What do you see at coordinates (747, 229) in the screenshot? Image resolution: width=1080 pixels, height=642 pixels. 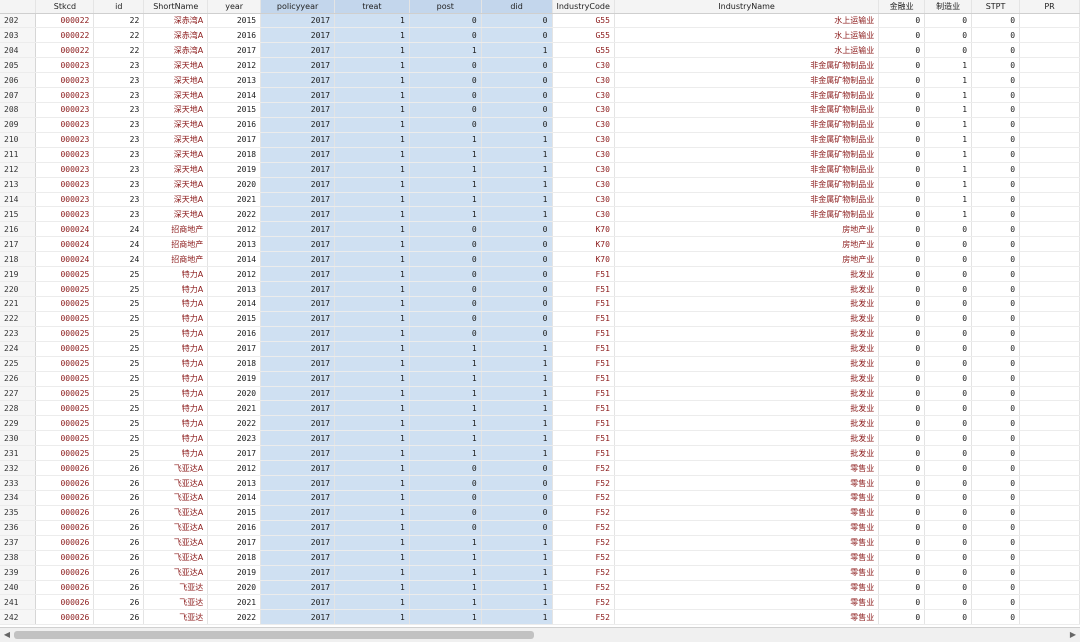 I see `industryname-cell: 房地产业` at bounding box center [747, 229].